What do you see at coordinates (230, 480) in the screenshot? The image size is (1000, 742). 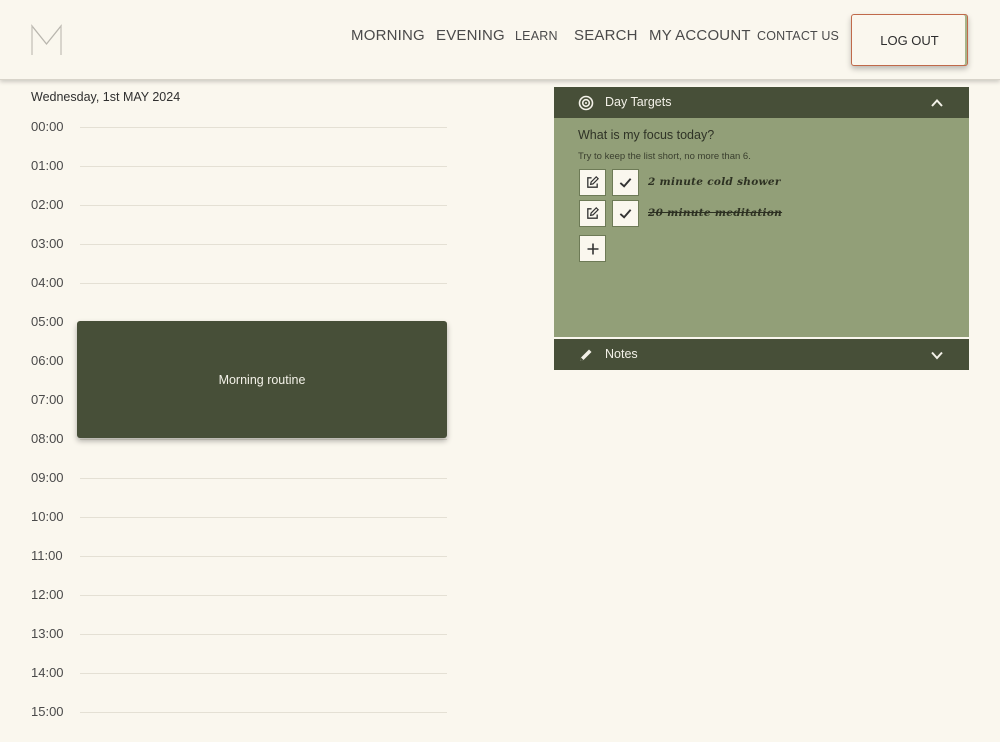 I see `hour-row: 09:00` at bounding box center [230, 480].